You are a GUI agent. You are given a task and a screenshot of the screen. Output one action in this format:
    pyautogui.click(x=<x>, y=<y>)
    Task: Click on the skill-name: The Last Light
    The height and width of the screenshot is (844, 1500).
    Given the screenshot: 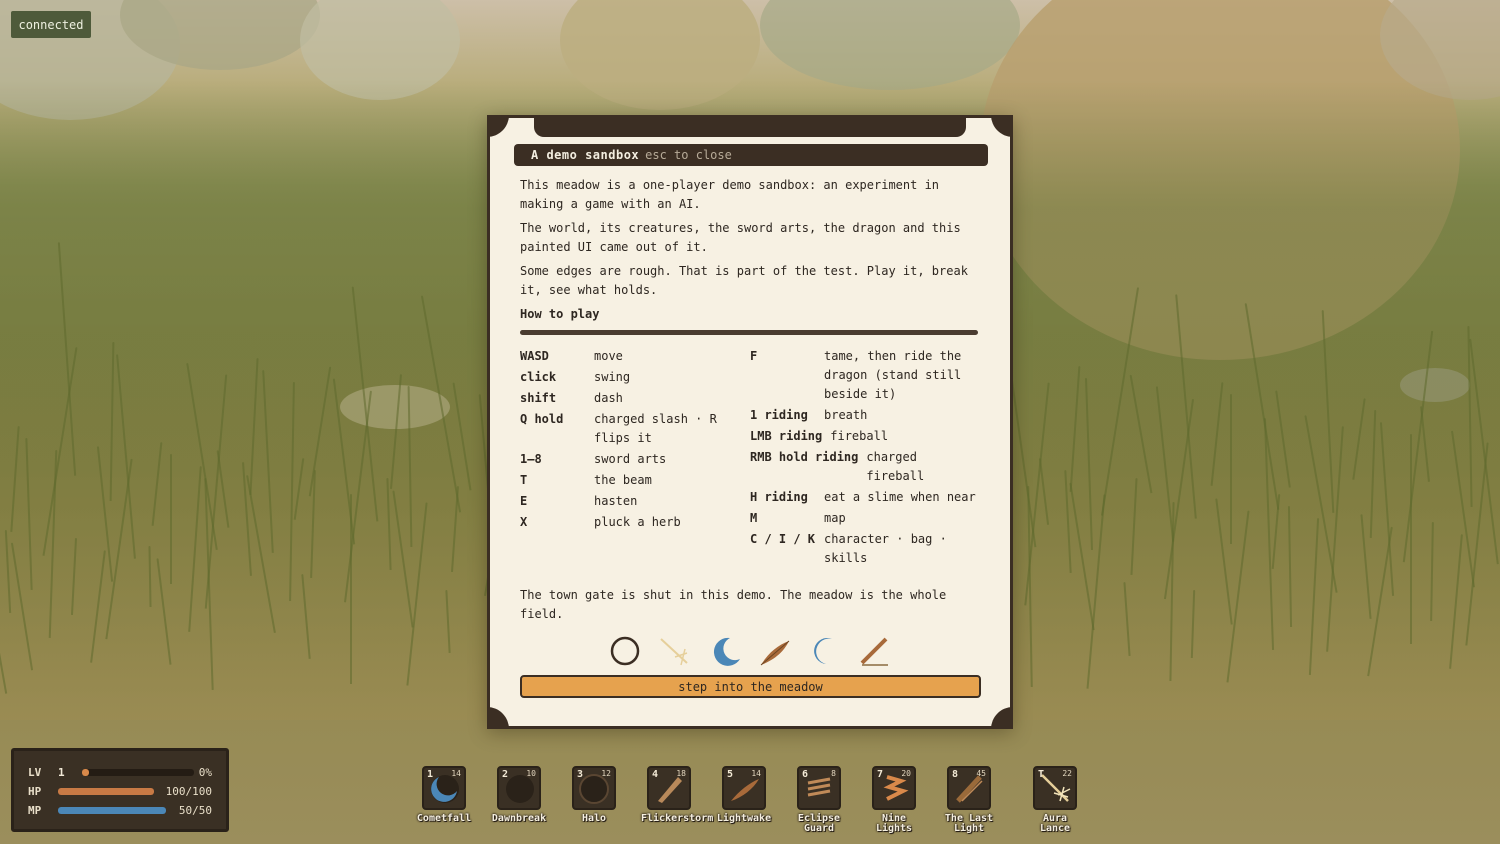 What is the action you would take?
    pyautogui.click(x=969, y=823)
    